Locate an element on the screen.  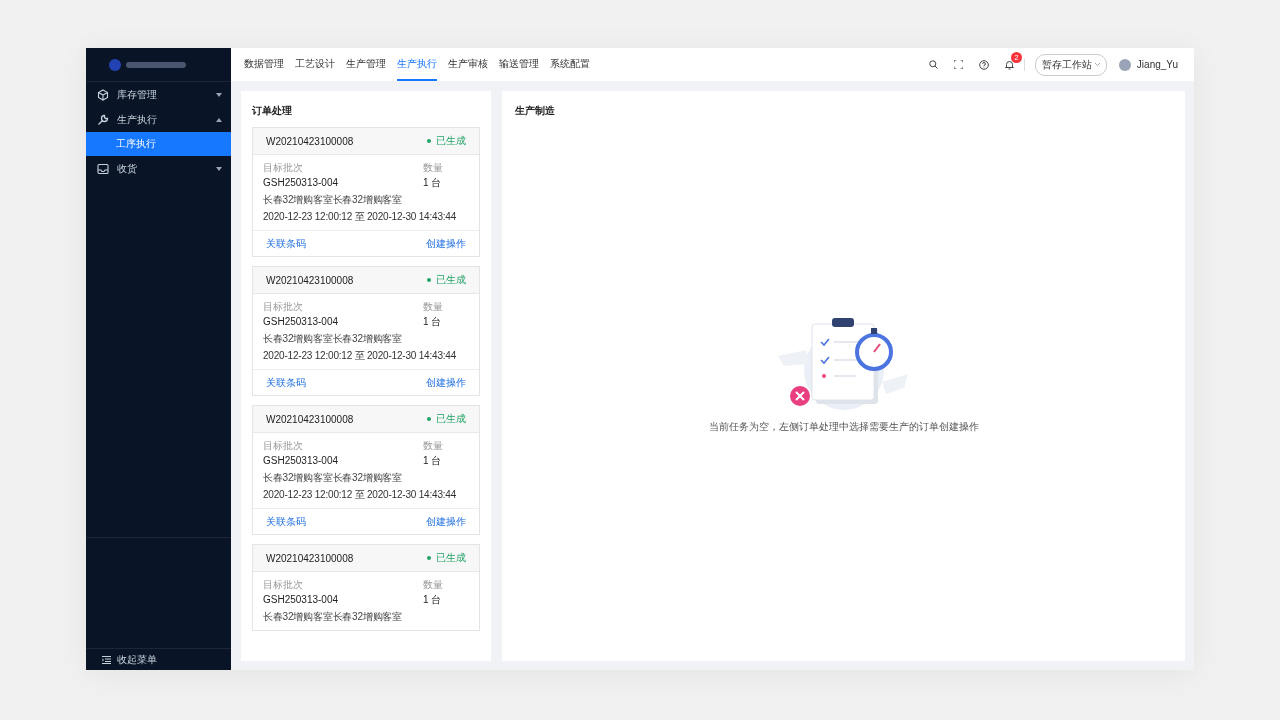
fullscreen-icon is located at coordinates (958, 64).